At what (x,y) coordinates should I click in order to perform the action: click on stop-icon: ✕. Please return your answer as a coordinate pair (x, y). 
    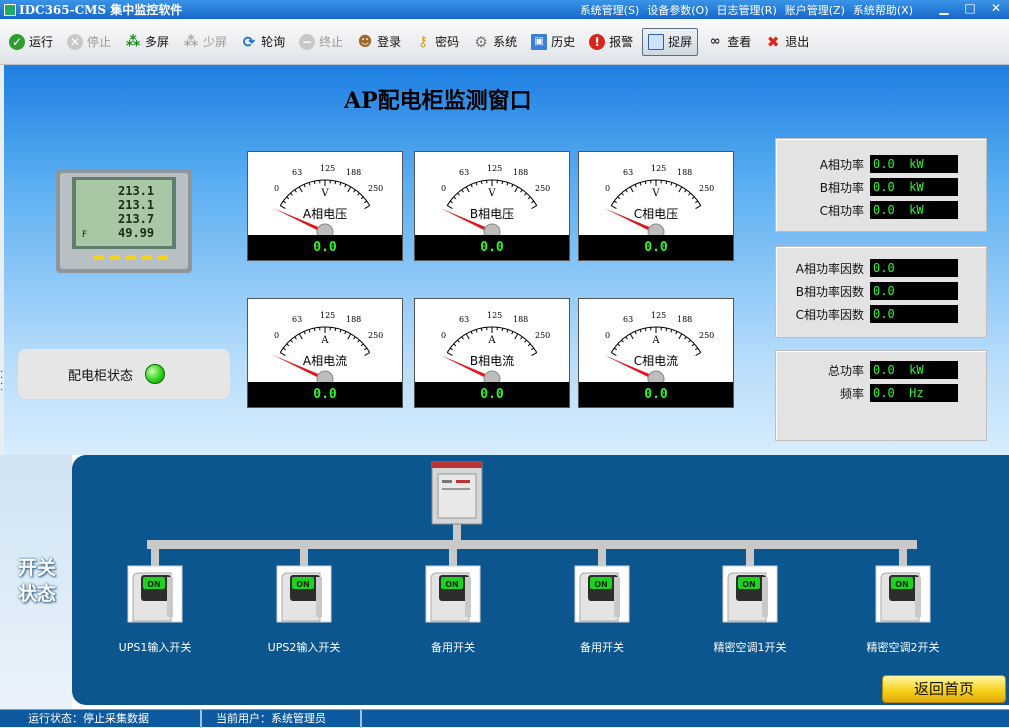
    Looking at the image, I should click on (75, 42).